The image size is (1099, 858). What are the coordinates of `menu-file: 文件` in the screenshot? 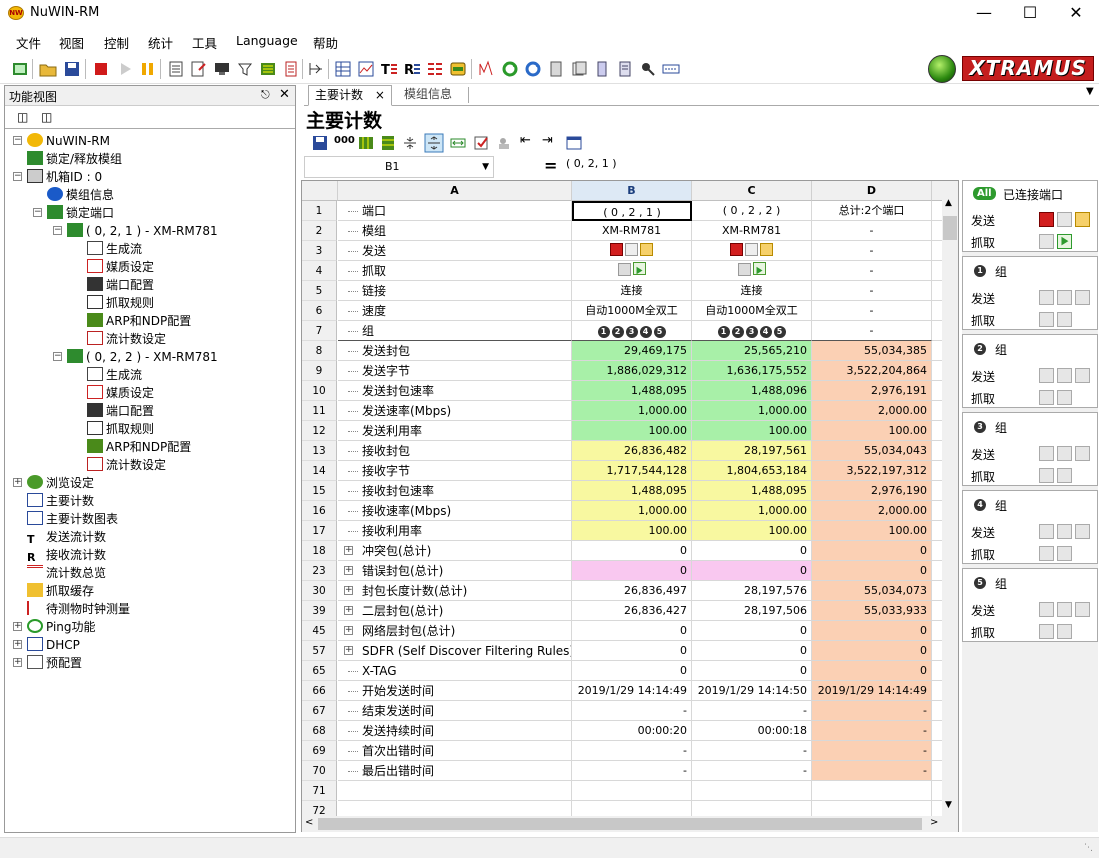 It's located at (28, 42).